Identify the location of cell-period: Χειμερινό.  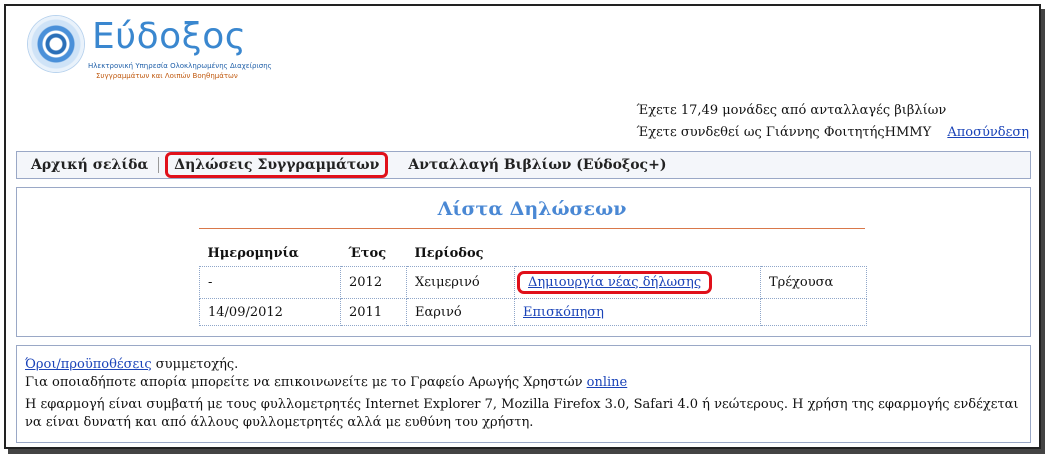
(460, 282).